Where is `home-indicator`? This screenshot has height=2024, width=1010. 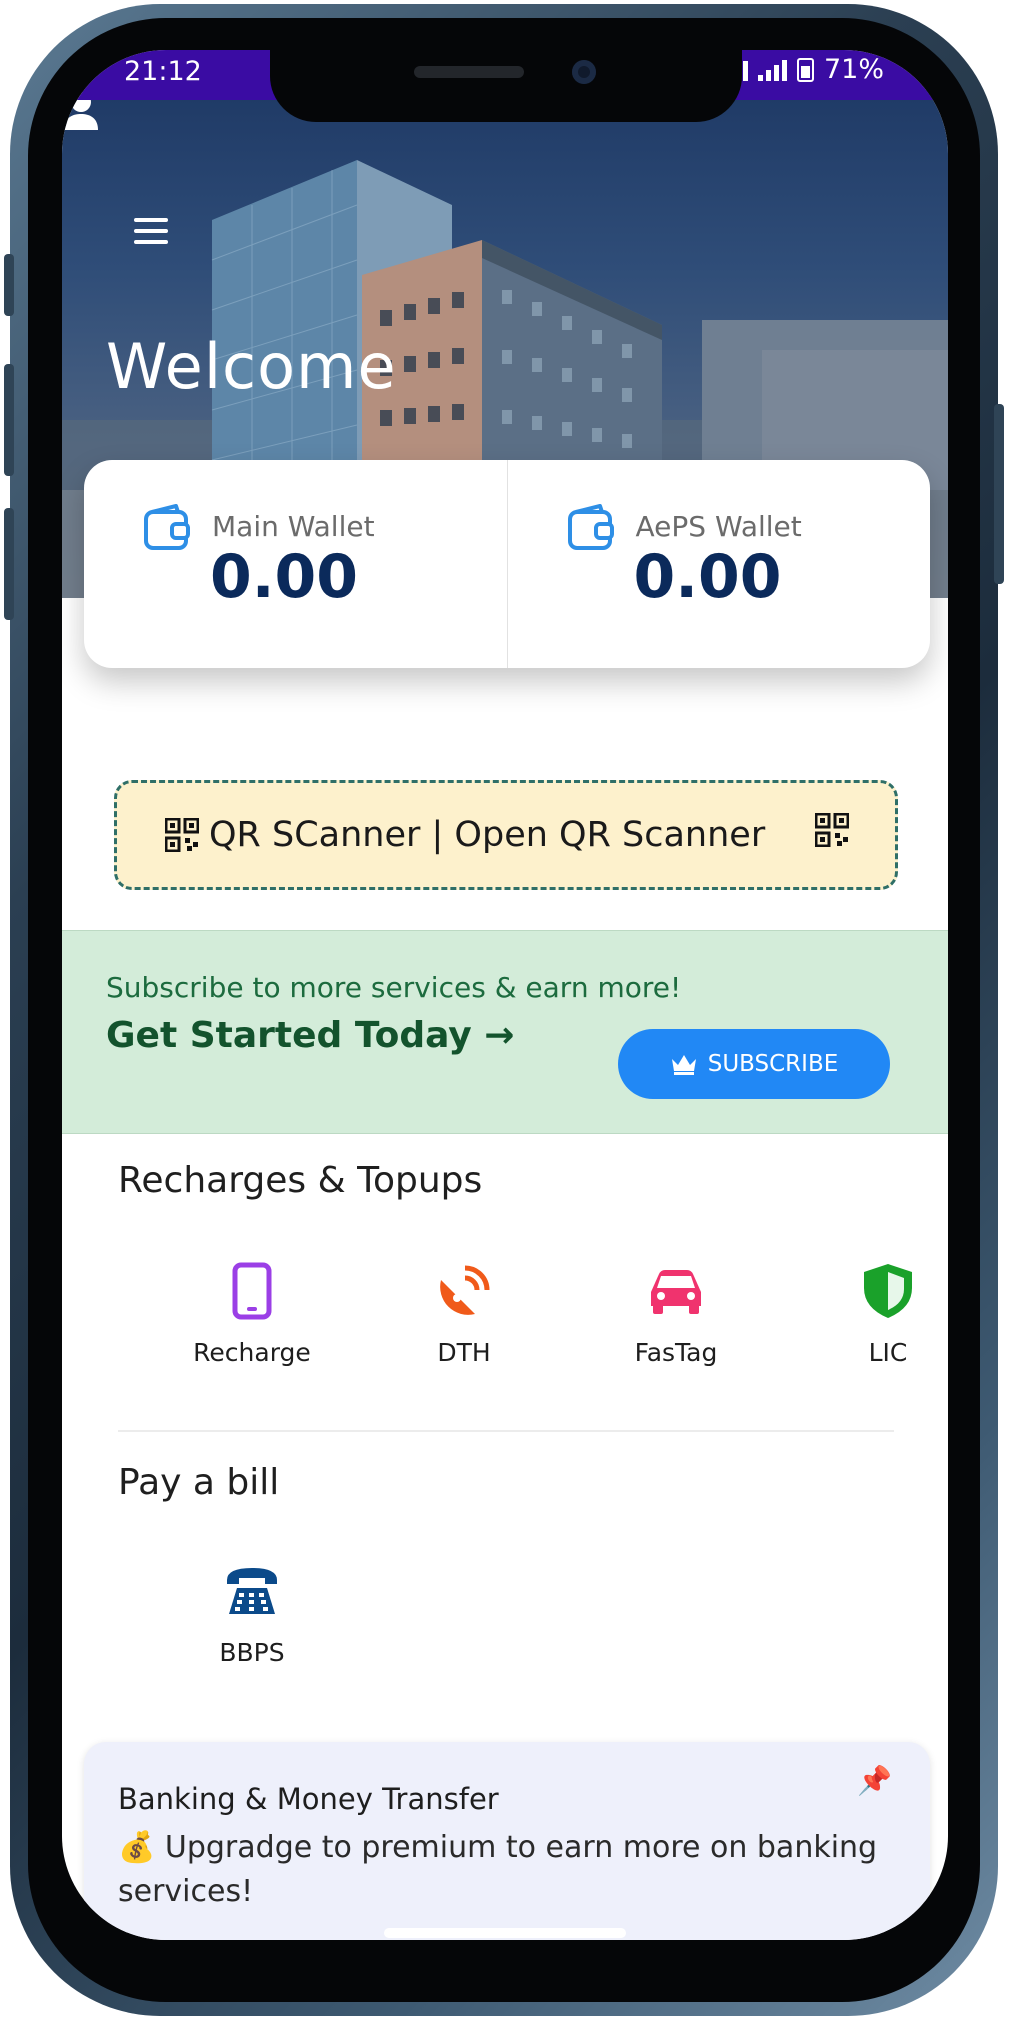
home-indicator is located at coordinates (505, 1933).